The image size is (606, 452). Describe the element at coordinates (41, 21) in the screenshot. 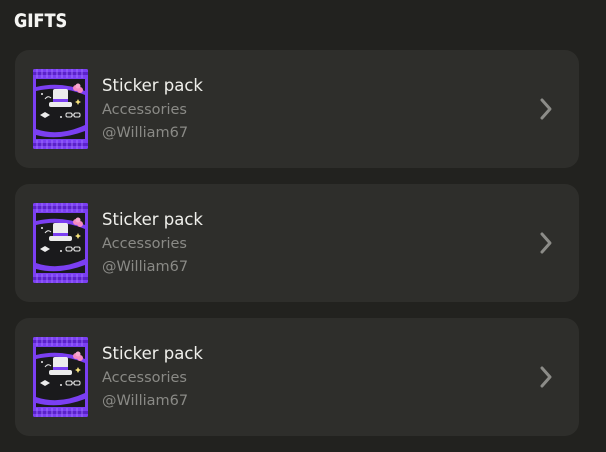

I see `section-title: GIFTS` at that location.